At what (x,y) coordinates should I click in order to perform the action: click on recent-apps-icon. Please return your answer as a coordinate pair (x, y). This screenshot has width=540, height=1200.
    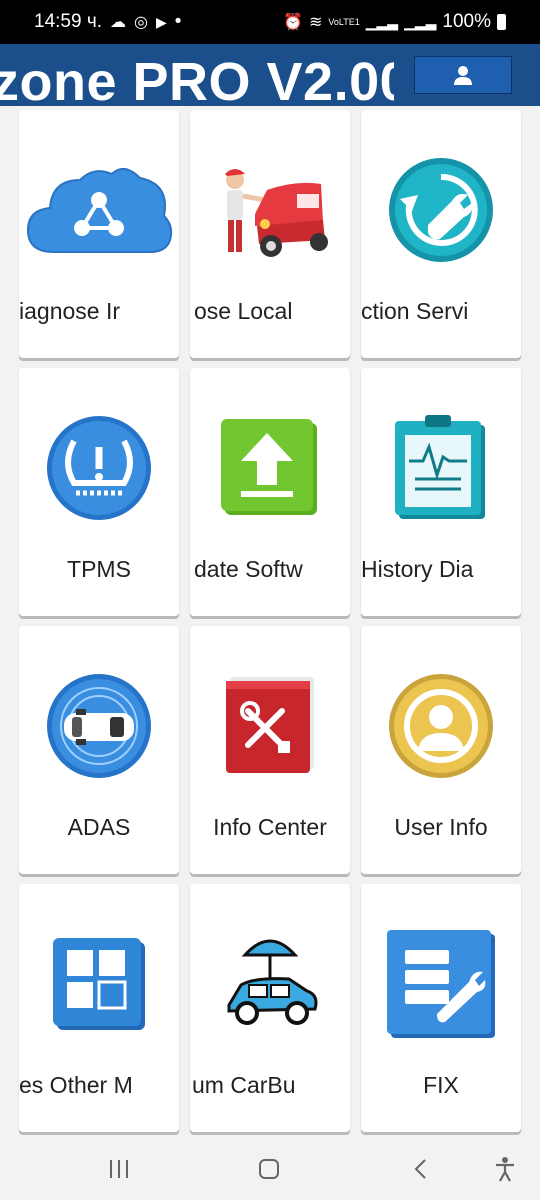
    Looking at the image, I should click on (119, 1169).